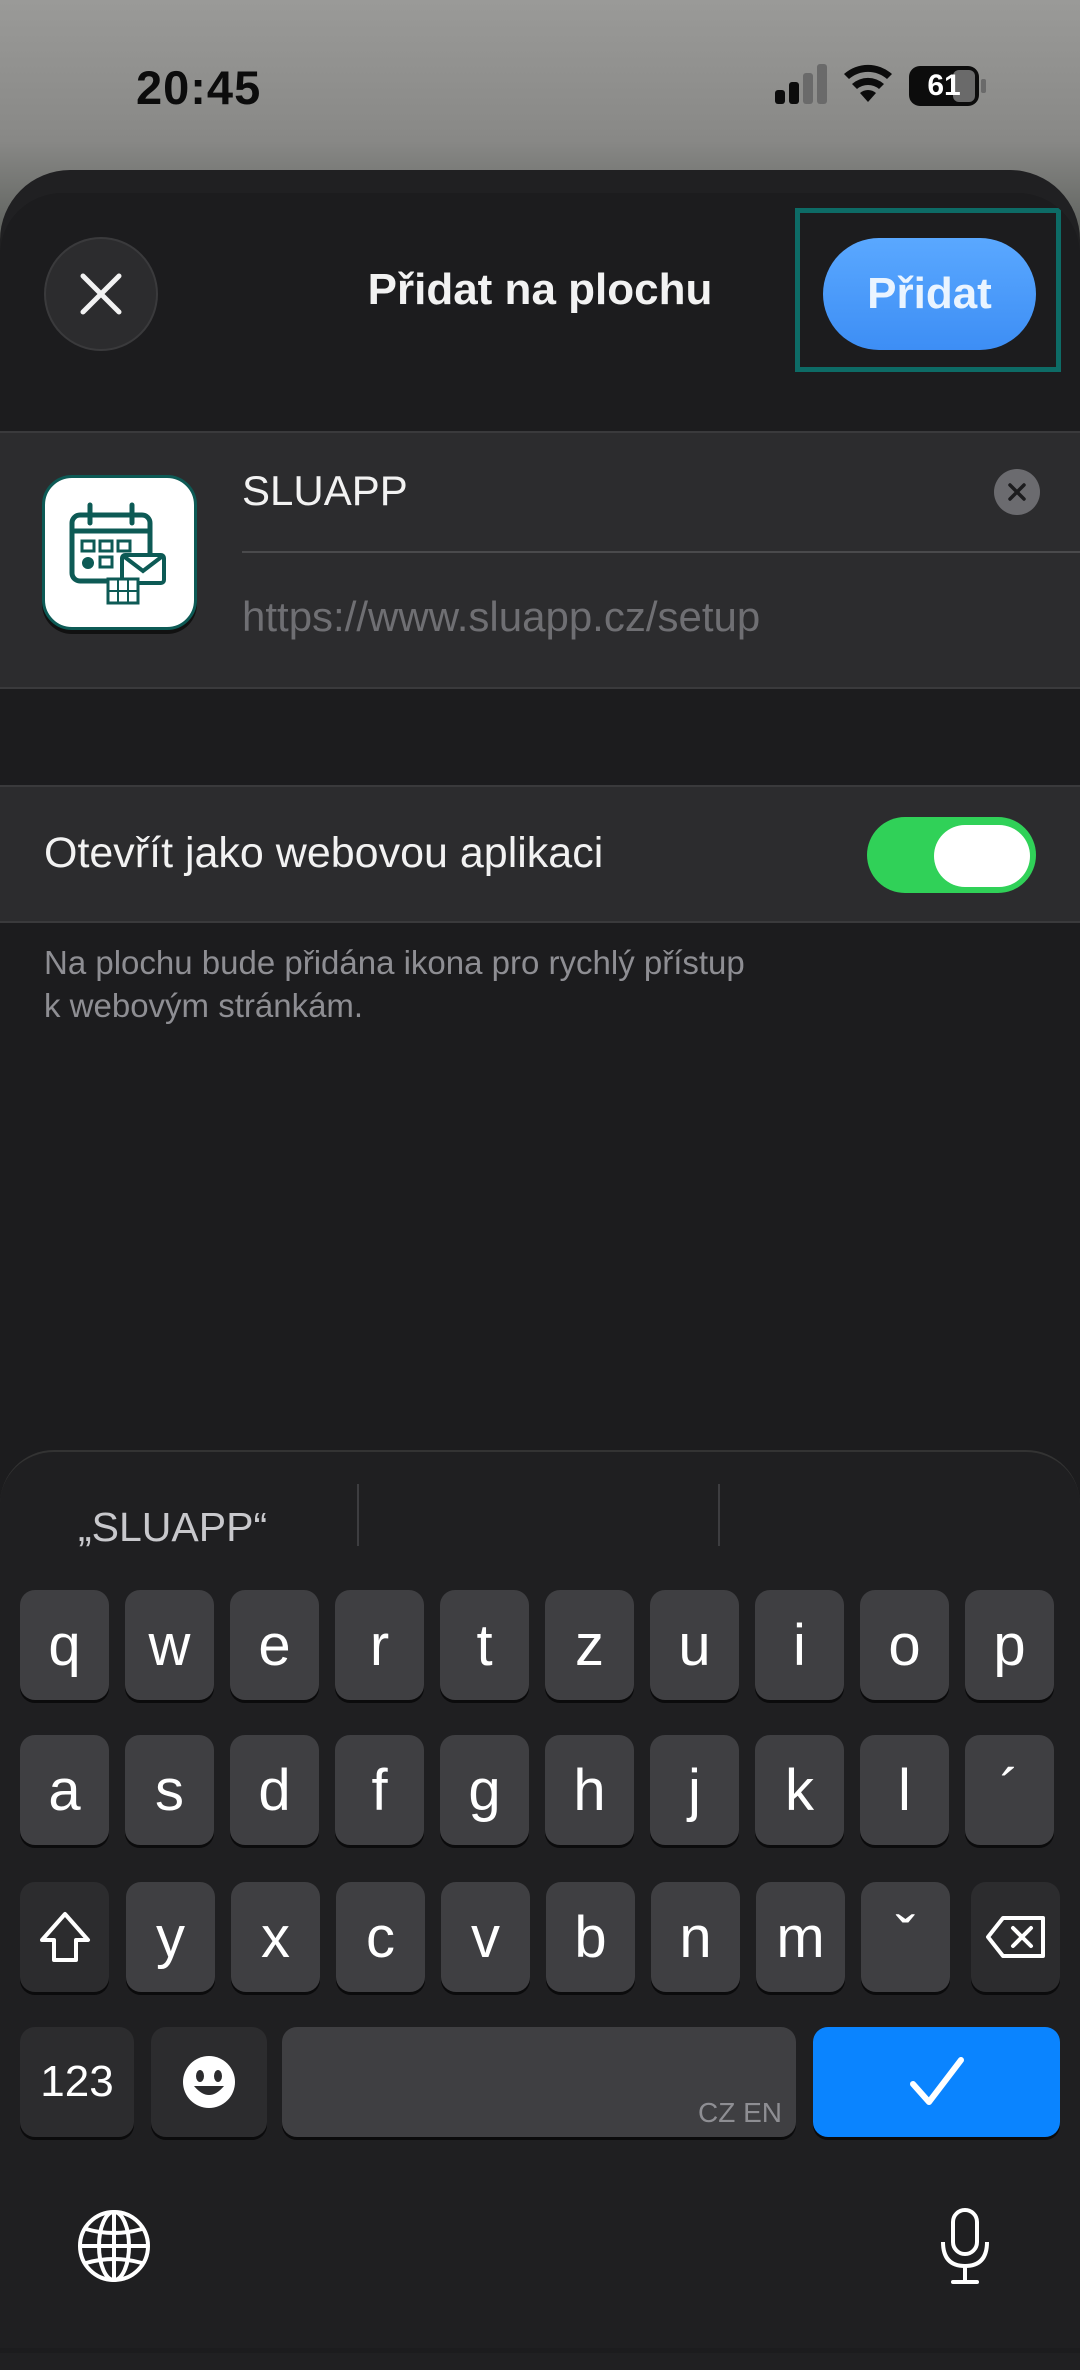 This screenshot has width=1080, height=2370. I want to click on clear-text-button, so click(1017, 492).